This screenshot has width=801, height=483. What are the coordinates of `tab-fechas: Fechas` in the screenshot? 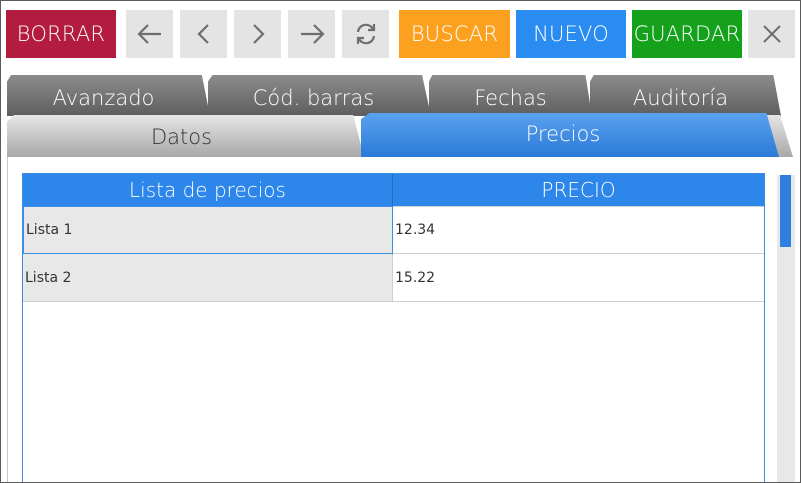 It's located at (510, 95).